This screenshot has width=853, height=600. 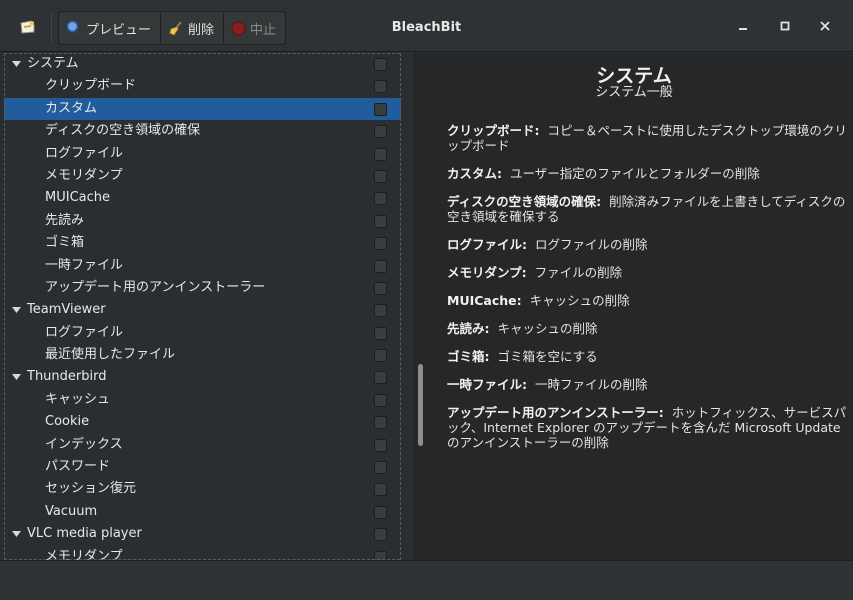 I want to click on description-entry-key: ディスクの空き領域の確保:, so click(x=524, y=201).